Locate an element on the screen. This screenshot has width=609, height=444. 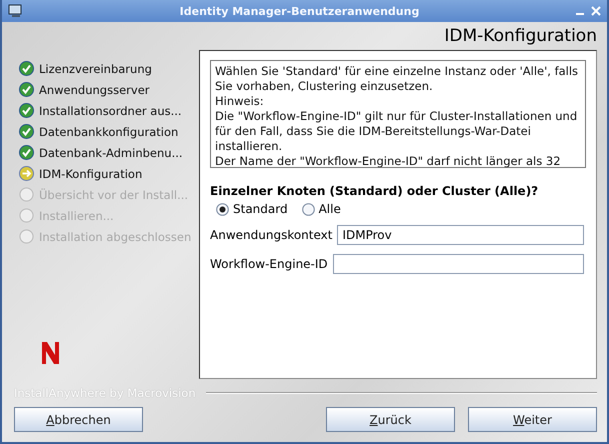
step-label: Installation abgeschlossen is located at coordinates (115, 237).